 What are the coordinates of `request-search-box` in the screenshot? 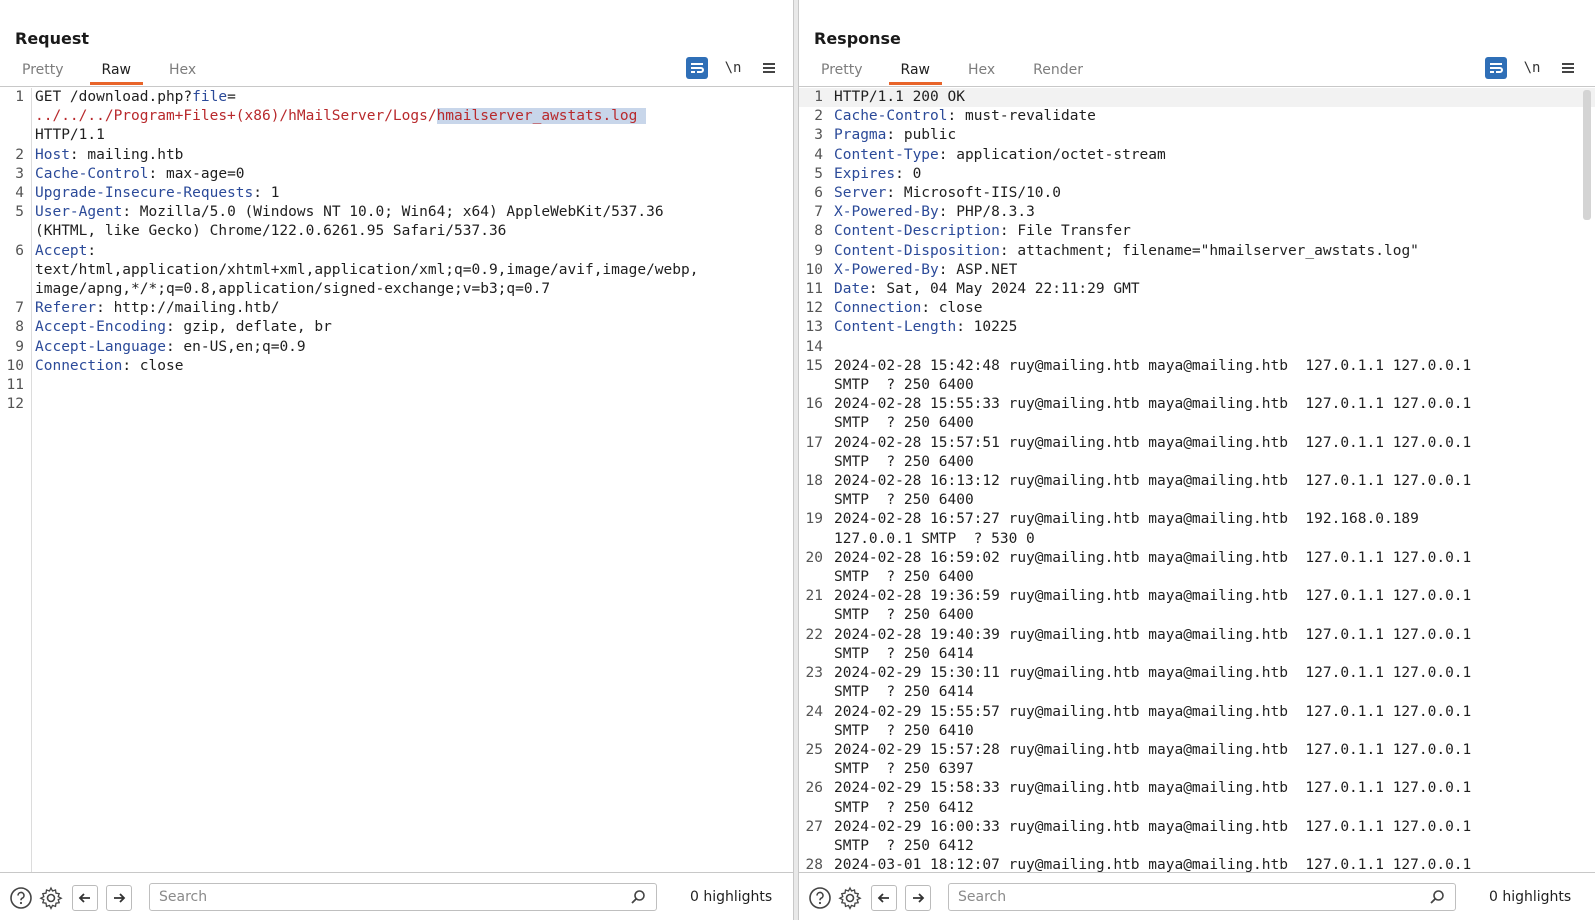 It's located at (403, 897).